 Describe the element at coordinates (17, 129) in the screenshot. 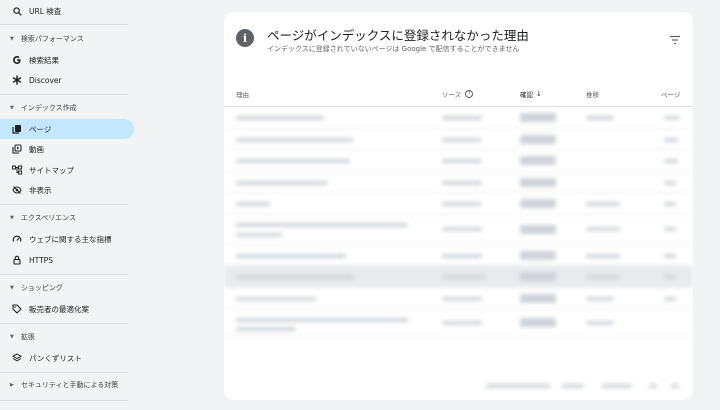

I see `pages-icon` at that location.